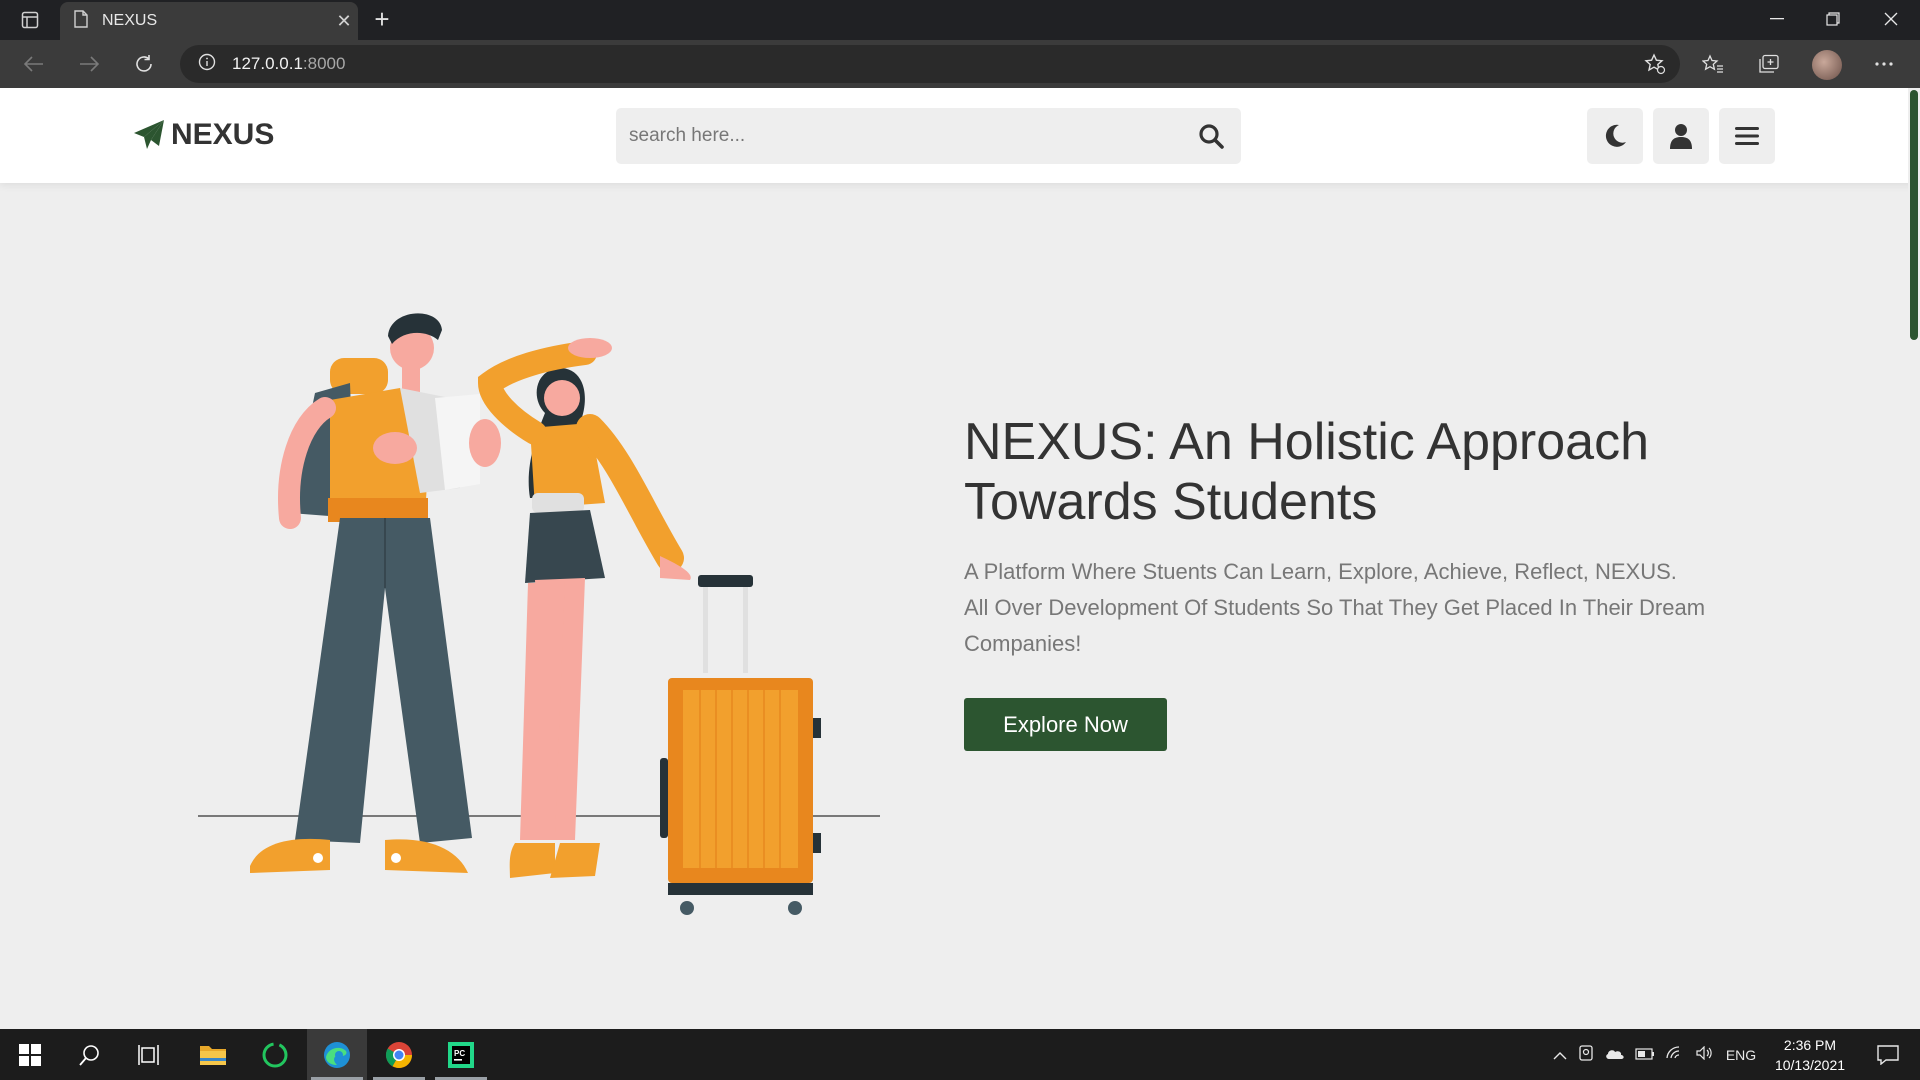 Image resolution: width=1920 pixels, height=1080 pixels. I want to click on favorites-icon, so click(1713, 64).